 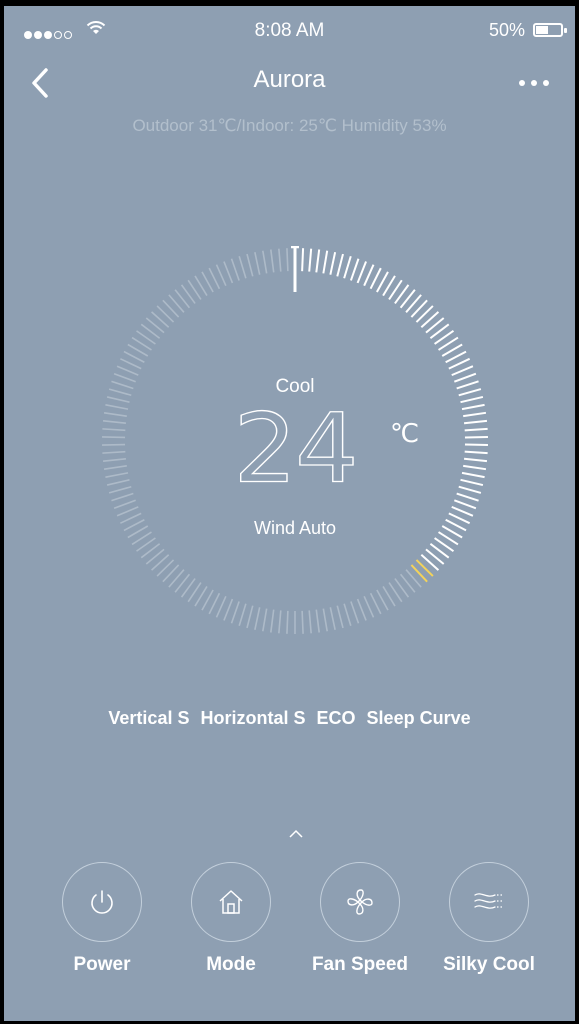 I want to click on home-icon, so click(x=231, y=902).